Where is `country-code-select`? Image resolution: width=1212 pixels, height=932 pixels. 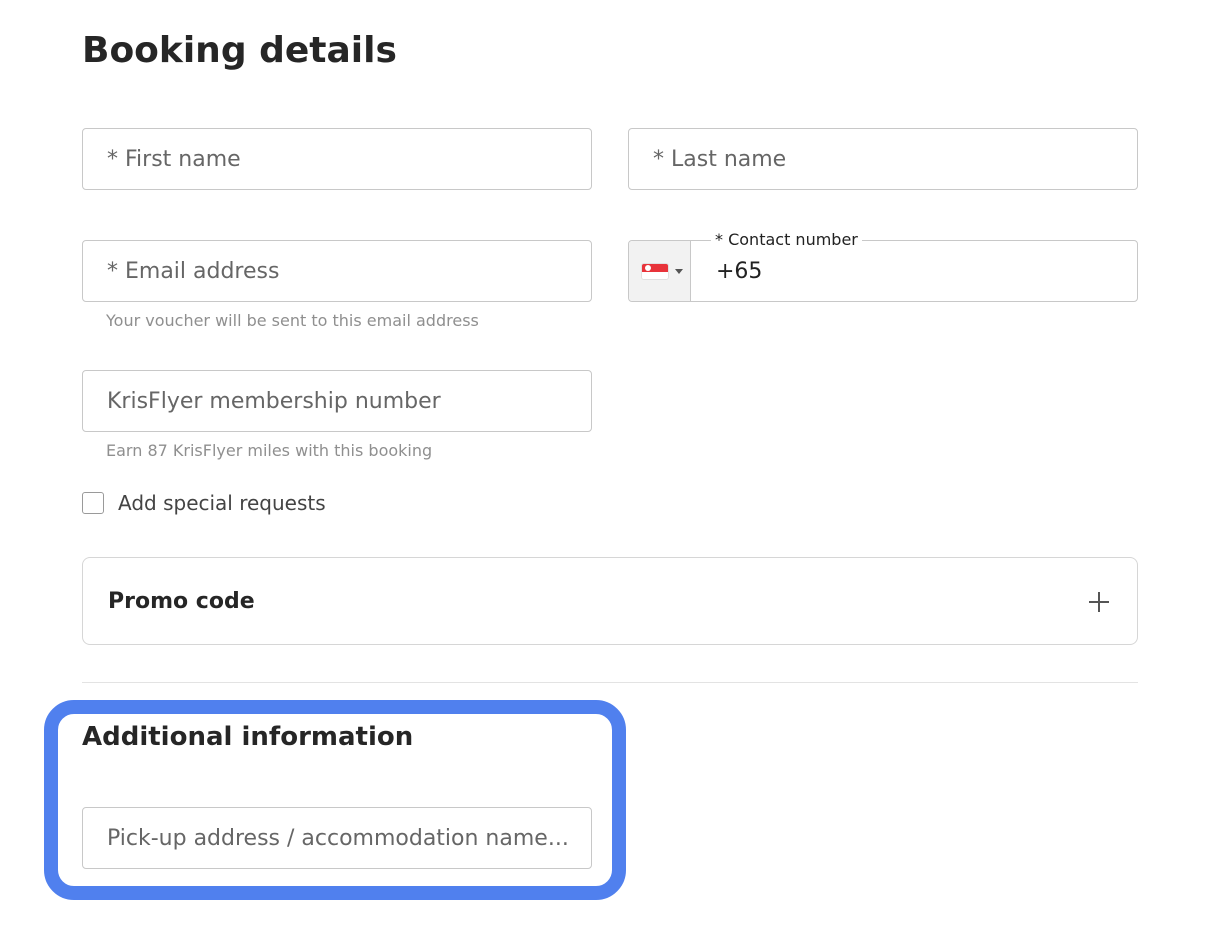 country-code-select is located at coordinates (660, 271).